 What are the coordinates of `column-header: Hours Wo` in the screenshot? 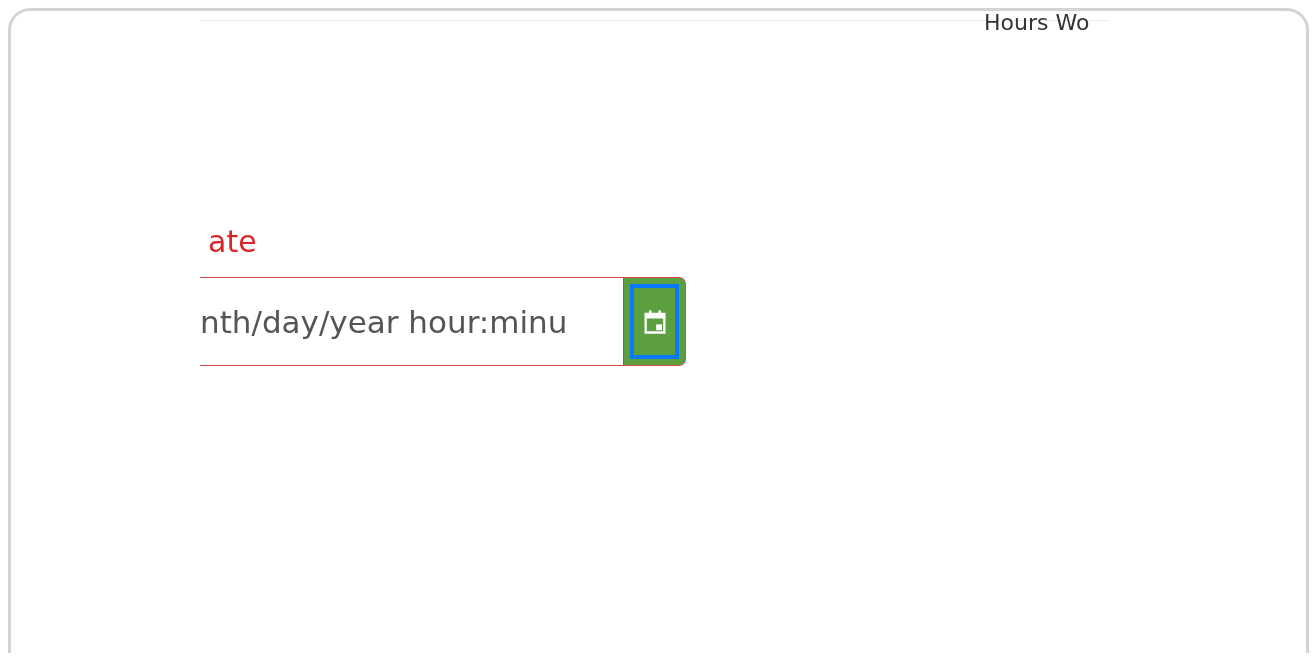 It's located at (1037, 23).